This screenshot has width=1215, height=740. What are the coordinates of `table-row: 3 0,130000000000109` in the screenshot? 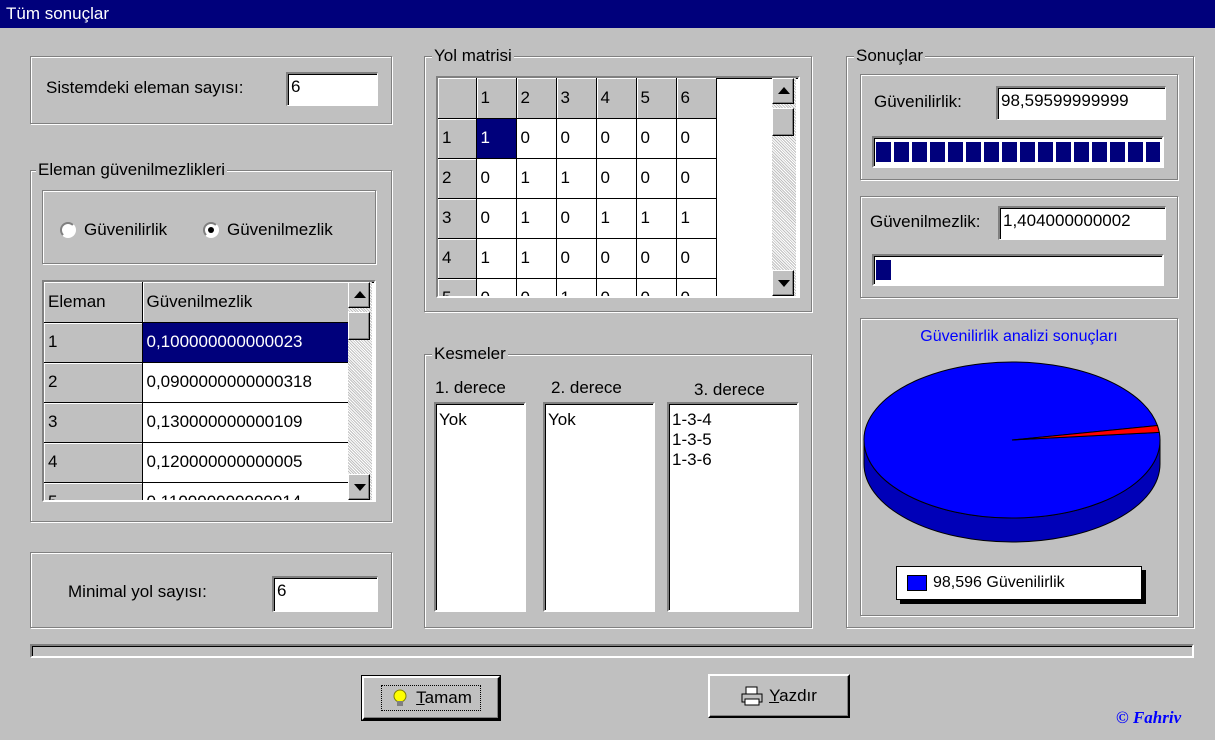 It's located at (196, 422).